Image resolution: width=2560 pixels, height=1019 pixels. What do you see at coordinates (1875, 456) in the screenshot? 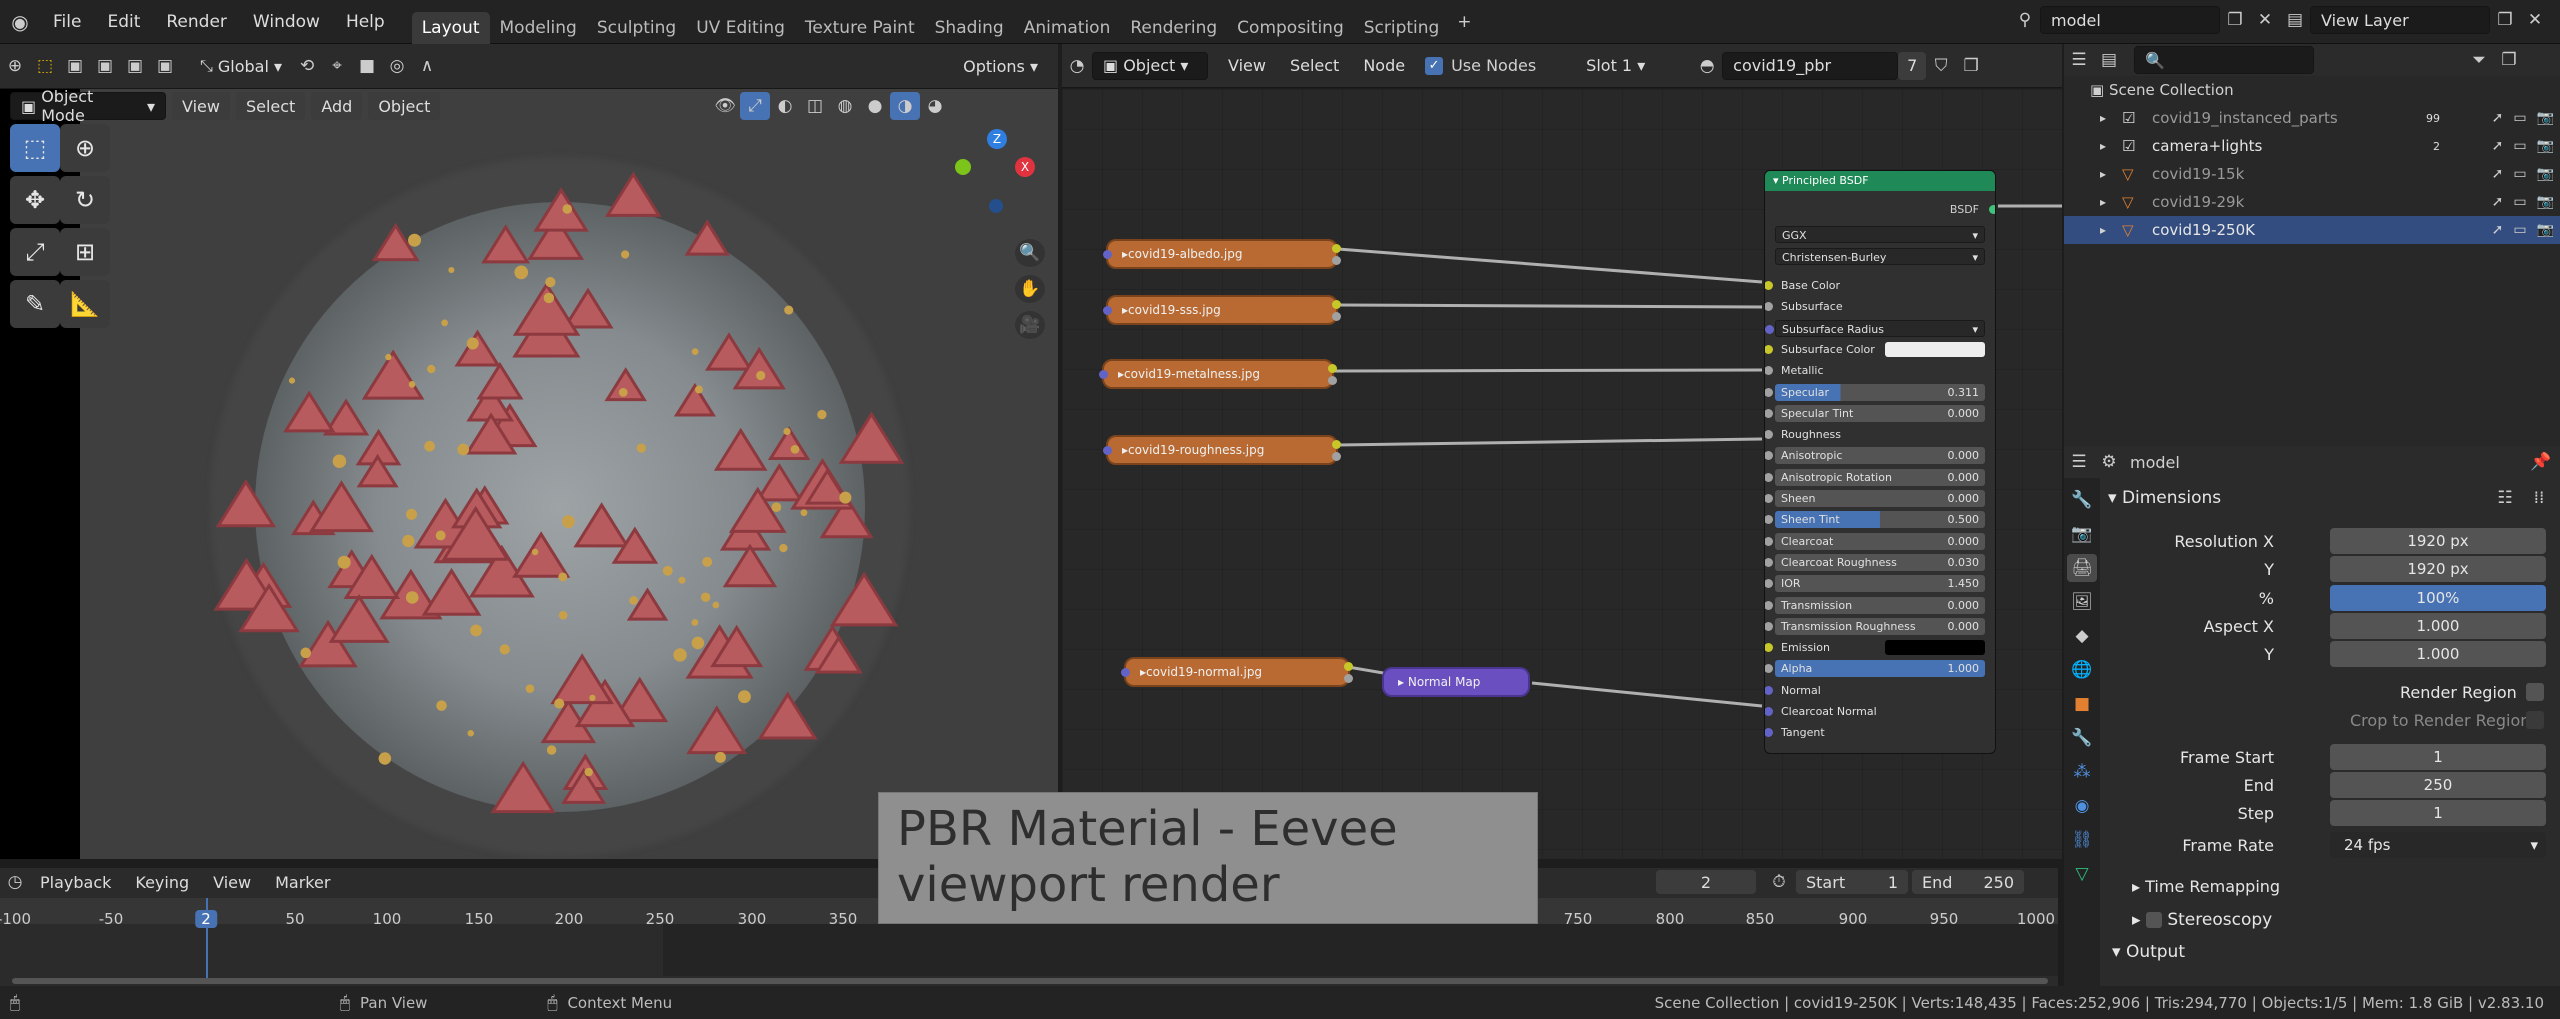
I see `bsdf-input-anisotropic: Anisotropic 0.000` at bounding box center [1875, 456].